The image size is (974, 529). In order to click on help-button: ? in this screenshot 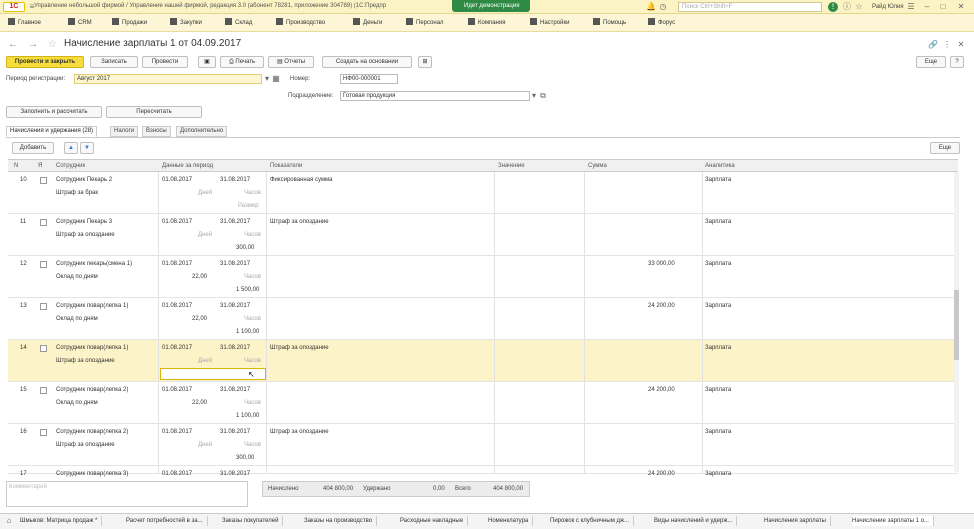, I will do `click(957, 62)`.